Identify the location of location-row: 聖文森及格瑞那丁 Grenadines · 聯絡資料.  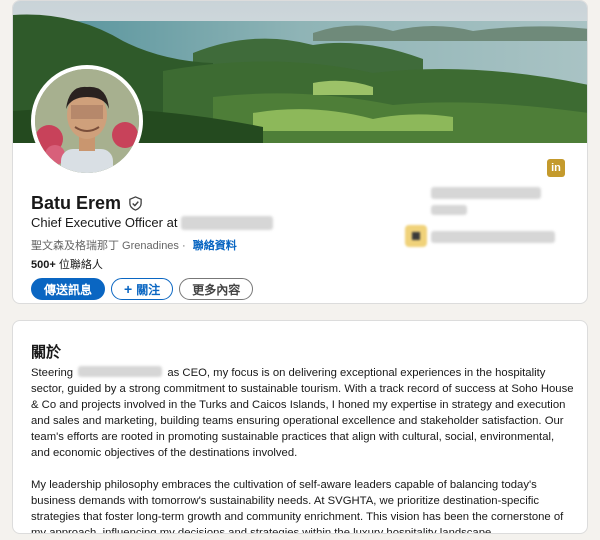
(134, 246).